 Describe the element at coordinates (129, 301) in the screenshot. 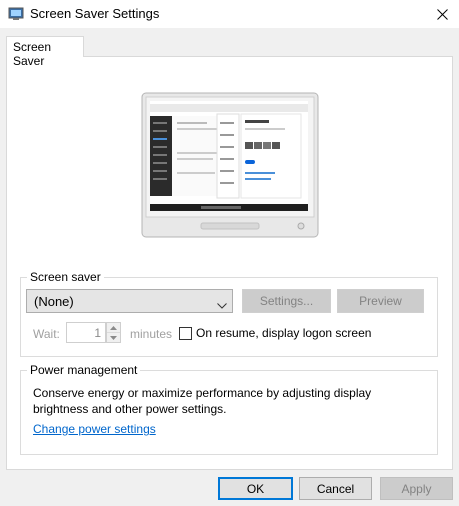

I see `screen-saver-select: (None)` at that location.